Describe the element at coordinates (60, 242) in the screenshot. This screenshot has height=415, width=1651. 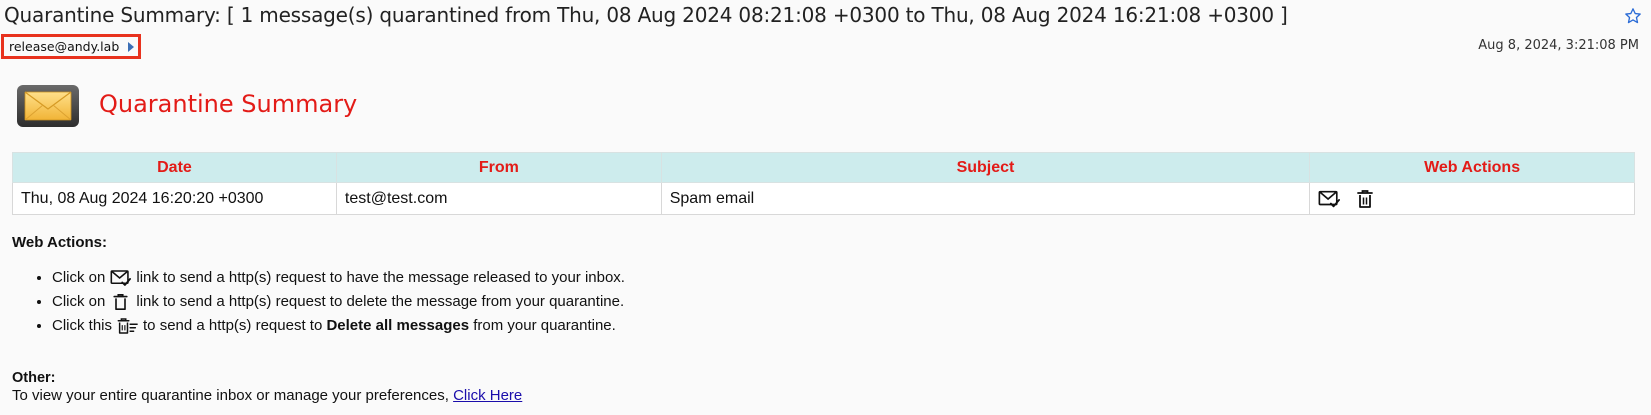
I see `web-actions-heading: Web Actions:` at that location.